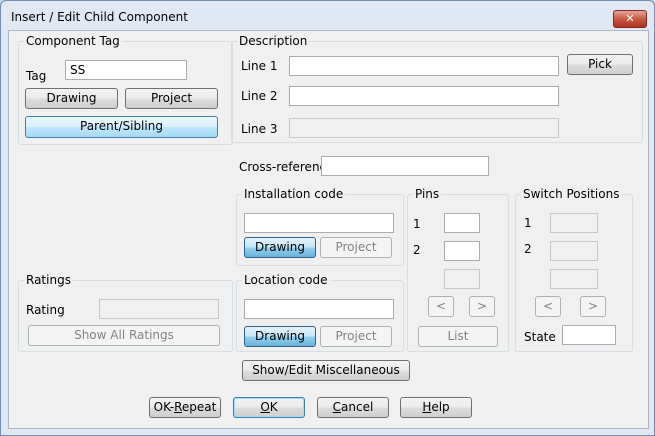 This screenshot has height=436, width=655. I want to click on cross-reference-label: Cross-reference, so click(286, 167).